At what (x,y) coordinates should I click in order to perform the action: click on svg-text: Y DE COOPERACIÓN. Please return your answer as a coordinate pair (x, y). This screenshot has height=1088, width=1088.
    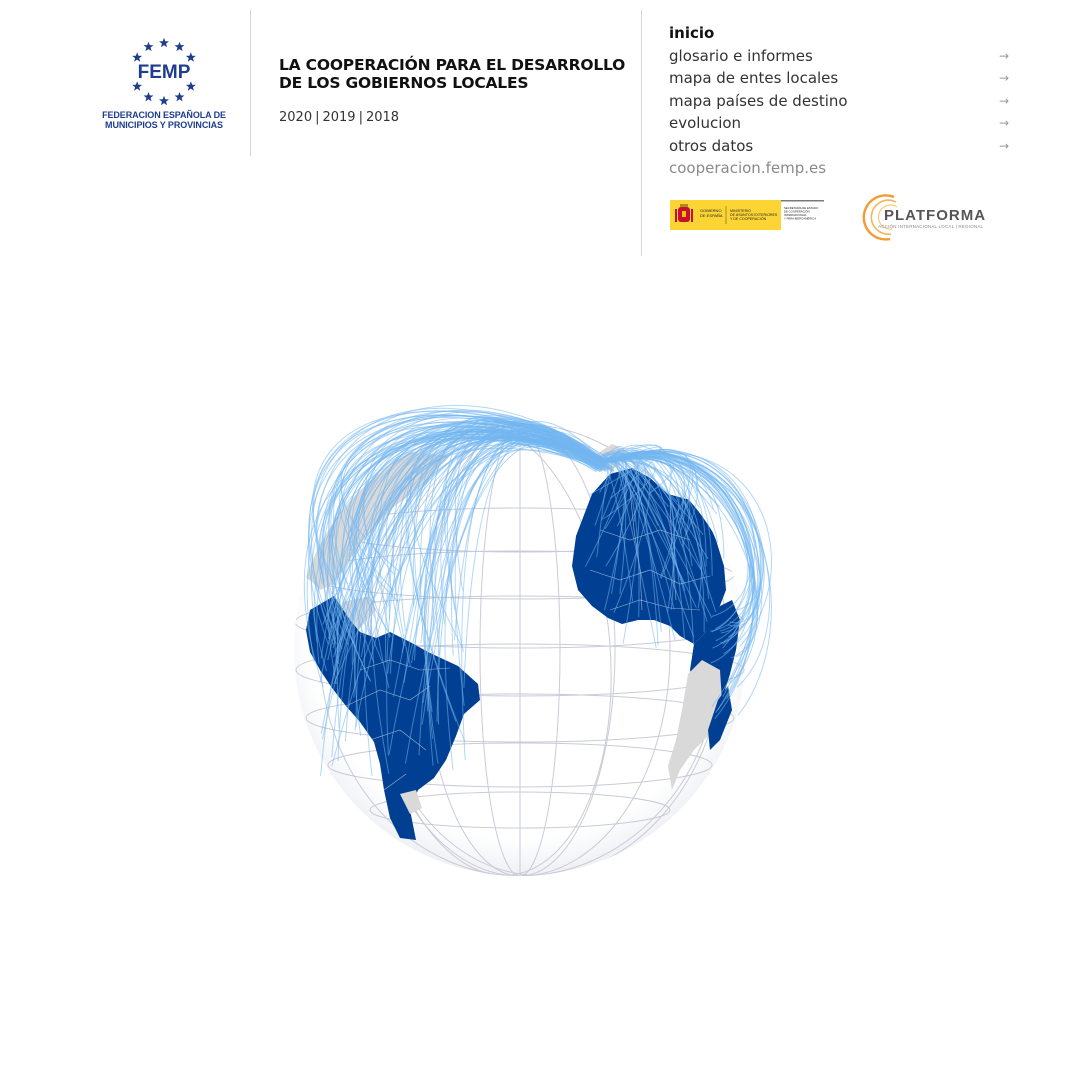
    Looking at the image, I should click on (748, 218).